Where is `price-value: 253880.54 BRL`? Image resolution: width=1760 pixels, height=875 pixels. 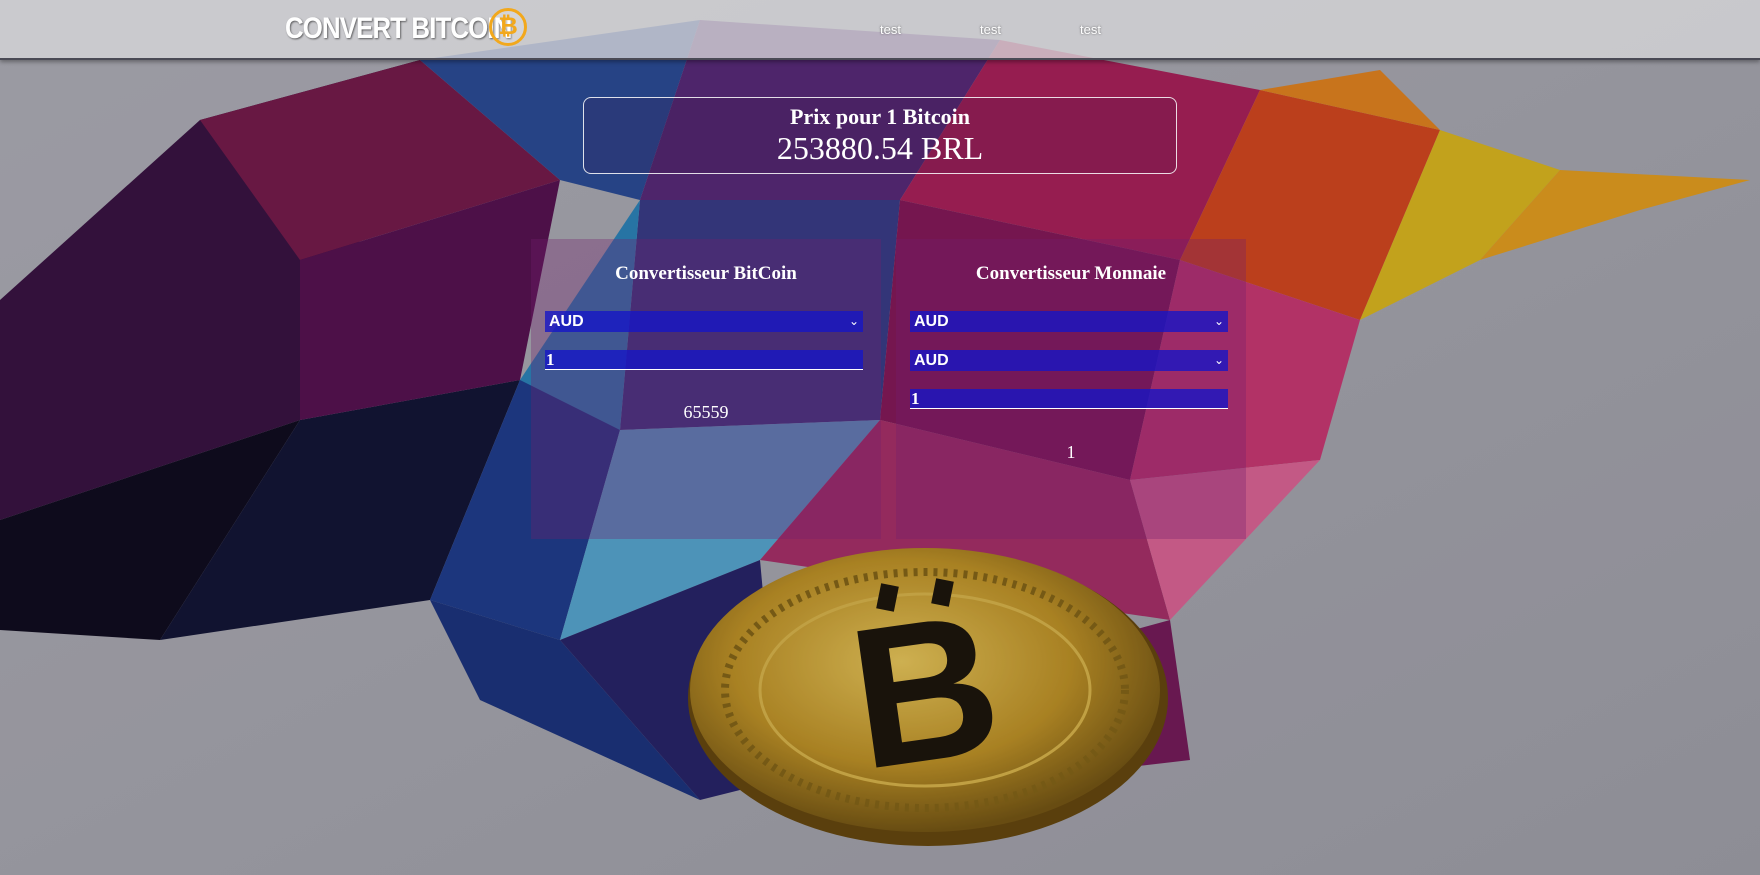
price-value: 253880.54 BRL is located at coordinates (880, 148).